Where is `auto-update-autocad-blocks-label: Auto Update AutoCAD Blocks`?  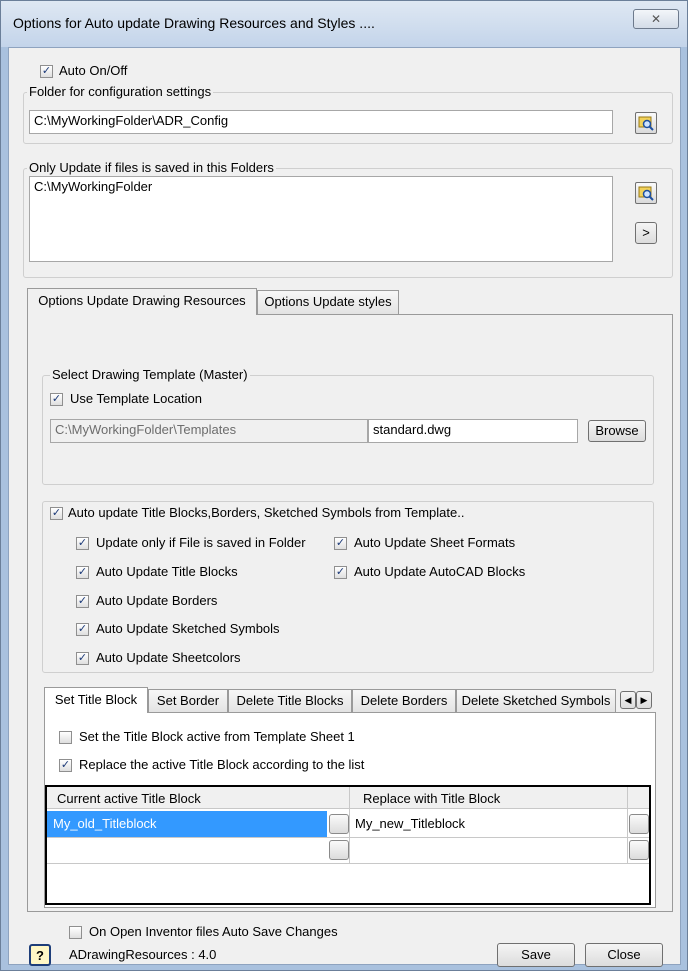
auto-update-autocad-blocks-label: Auto Update AutoCAD Blocks is located at coordinates (440, 571).